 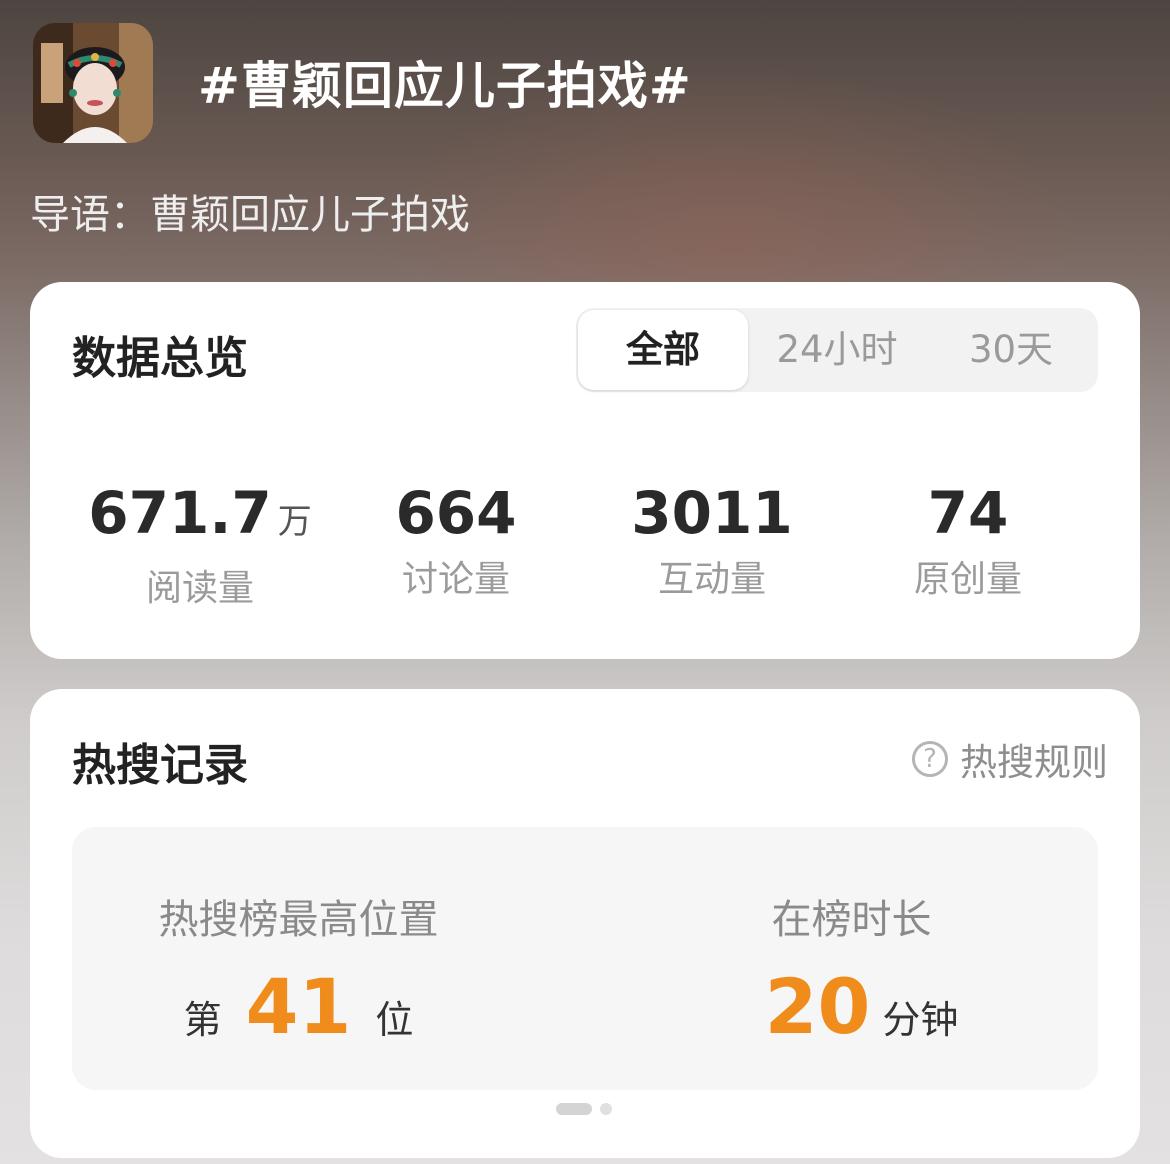 What do you see at coordinates (606, 1109) in the screenshot?
I see `pager-dot` at bounding box center [606, 1109].